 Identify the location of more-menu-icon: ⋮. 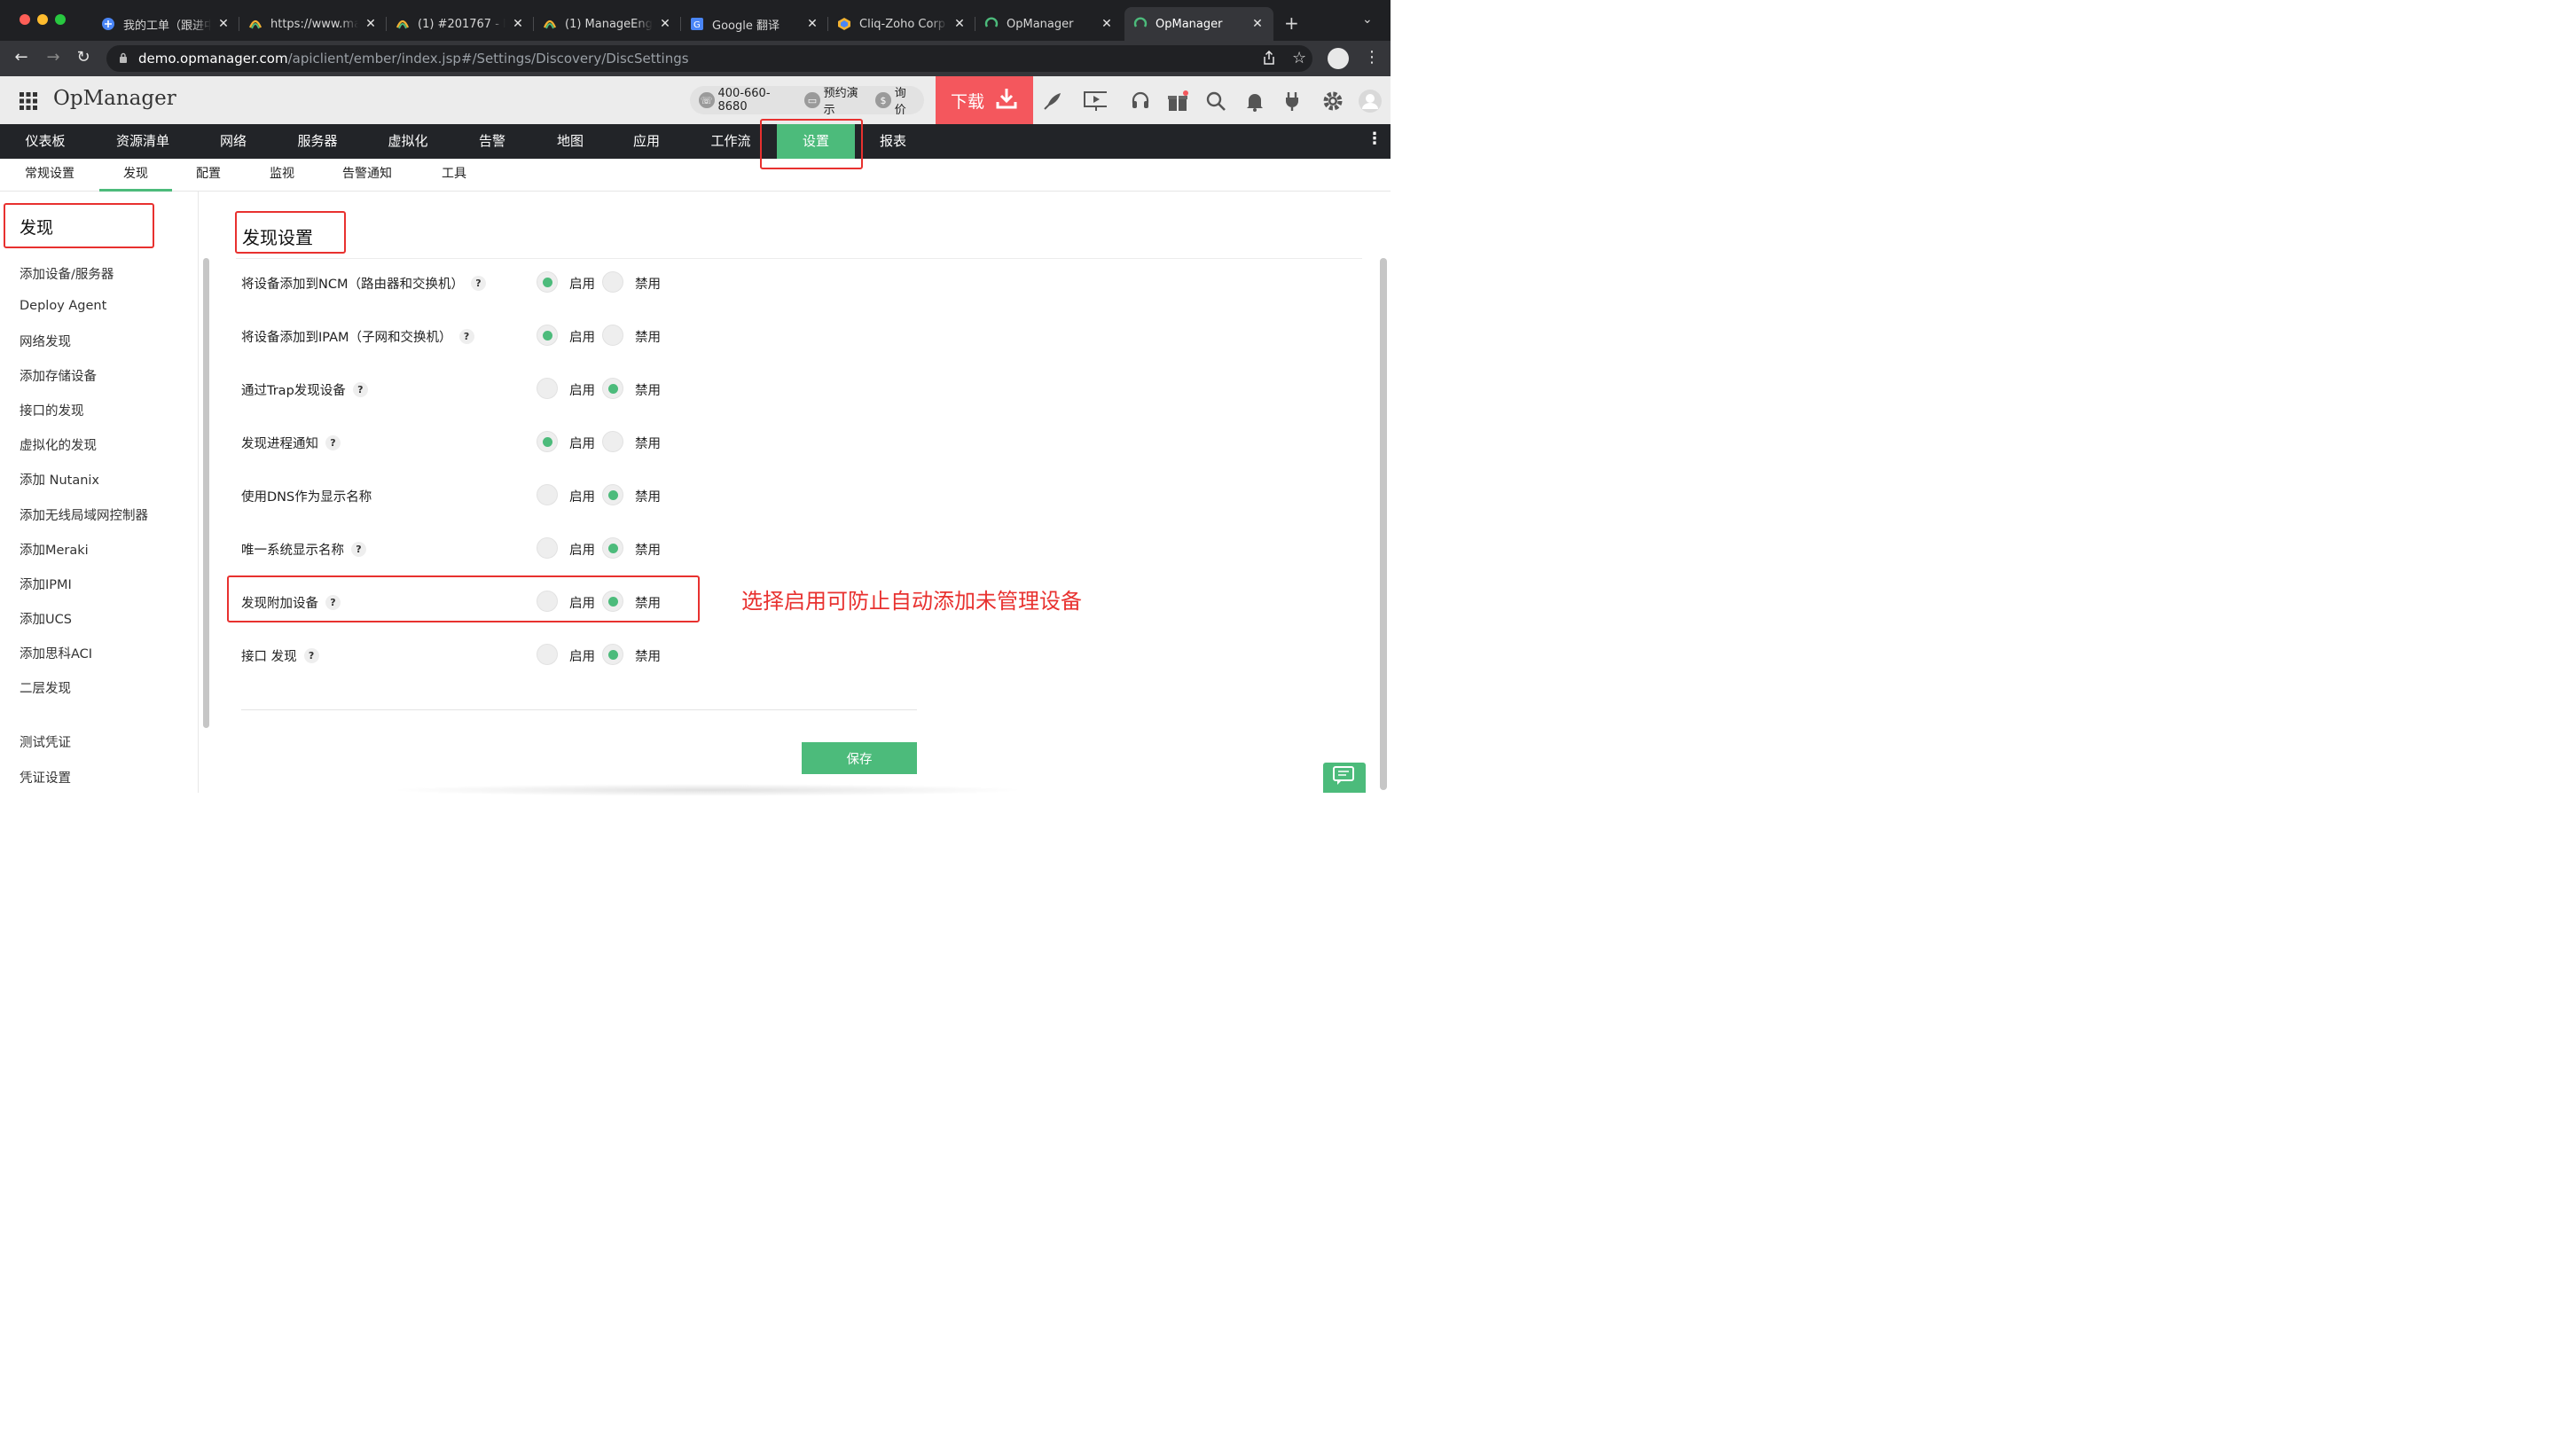
(1374, 138).